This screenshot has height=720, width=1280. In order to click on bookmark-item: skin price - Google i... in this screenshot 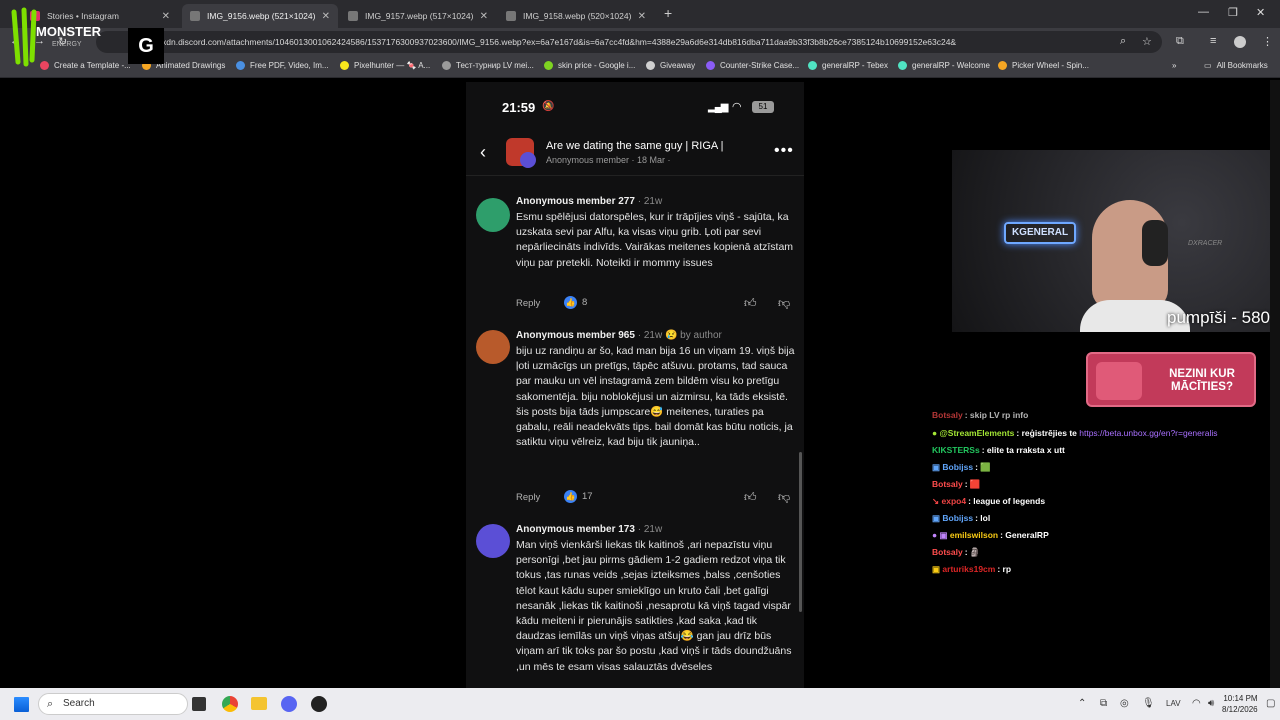, I will do `click(589, 65)`.